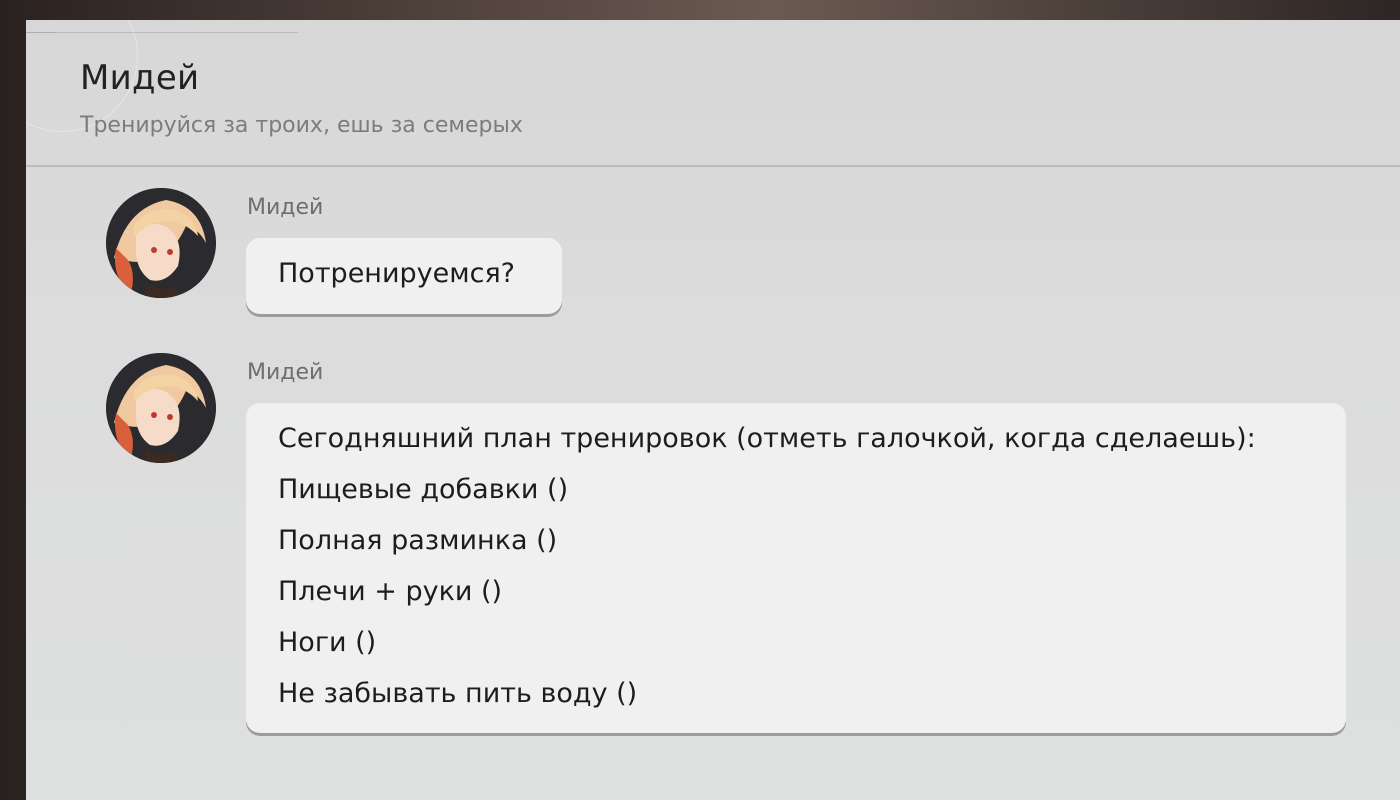  I want to click on checklist-item: Полная разминка (), so click(418, 540).